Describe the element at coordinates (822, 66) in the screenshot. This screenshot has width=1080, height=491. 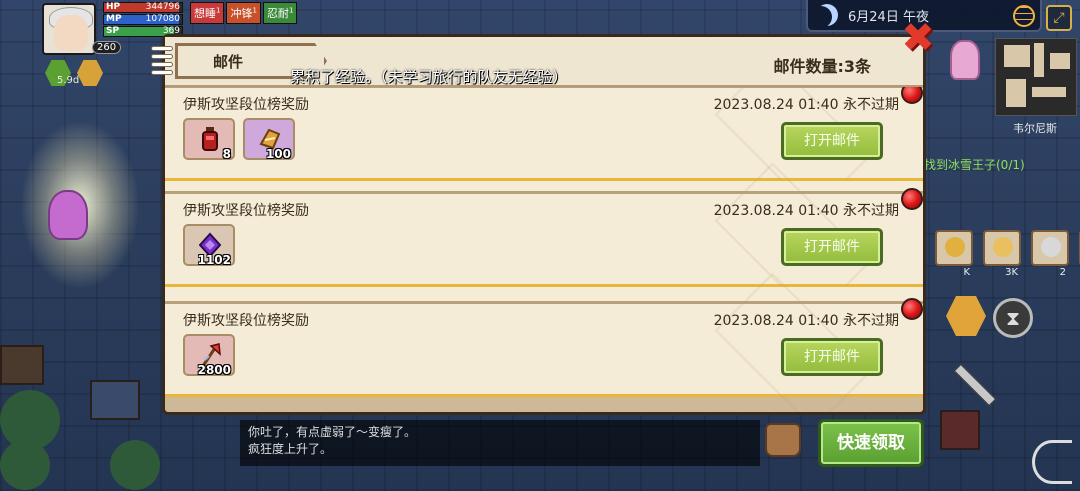
I see `mail-count: 邮件数量:3条` at that location.